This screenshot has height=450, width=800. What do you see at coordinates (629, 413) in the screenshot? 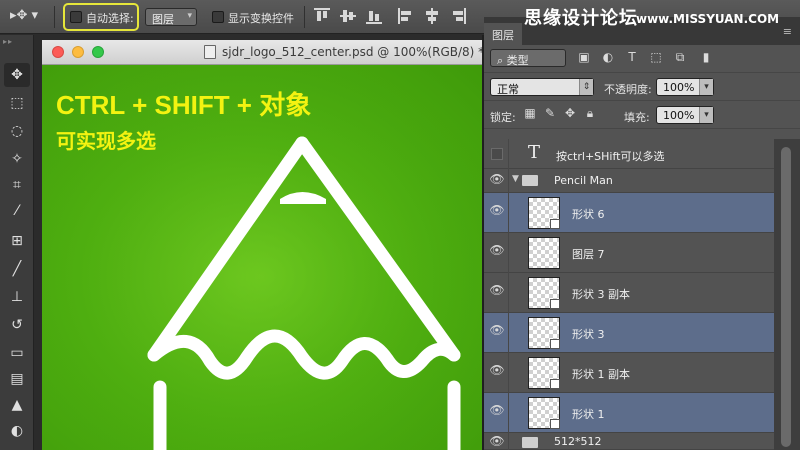
I see `layer-row: 👁︎ 形状 1` at bounding box center [629, 413].